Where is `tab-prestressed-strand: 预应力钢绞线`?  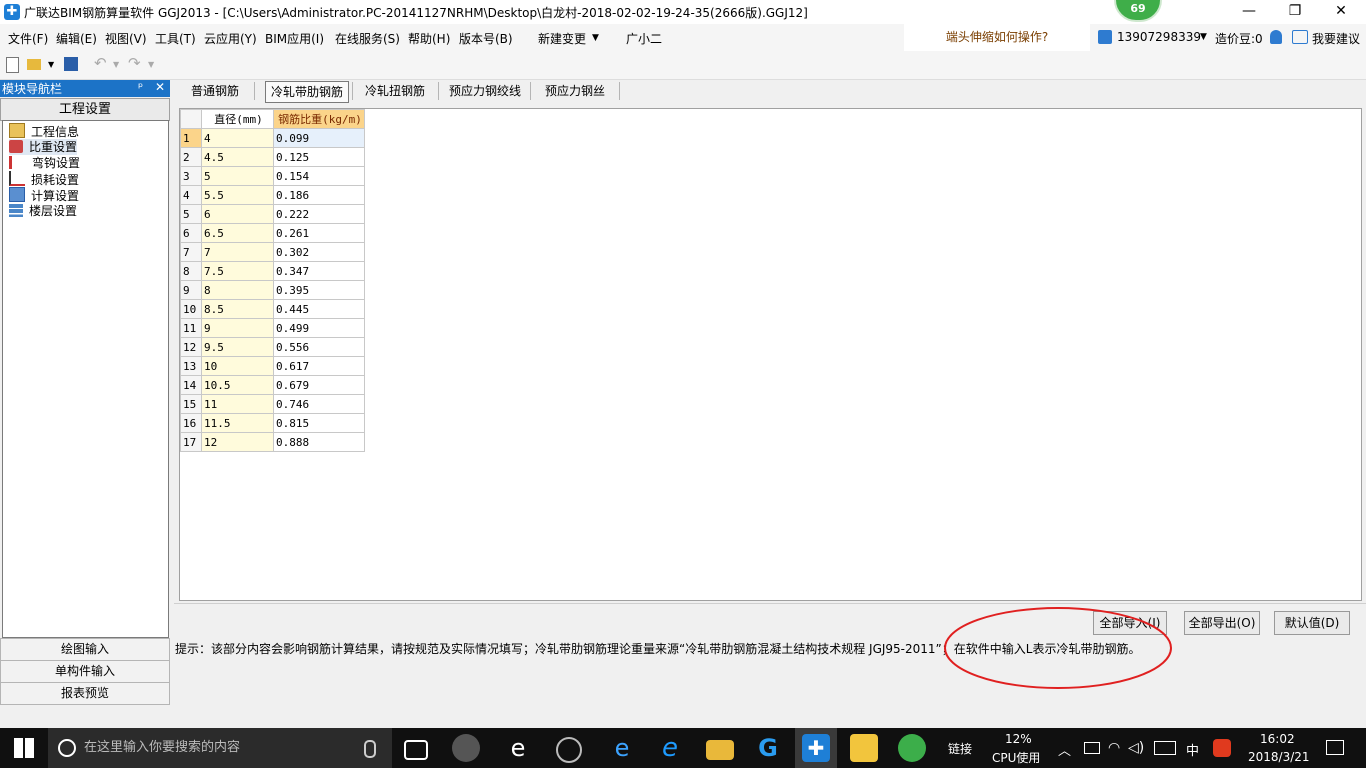 tab-prestressed-strand: 预应力钢绞线 is located at coordinates (485, 91).